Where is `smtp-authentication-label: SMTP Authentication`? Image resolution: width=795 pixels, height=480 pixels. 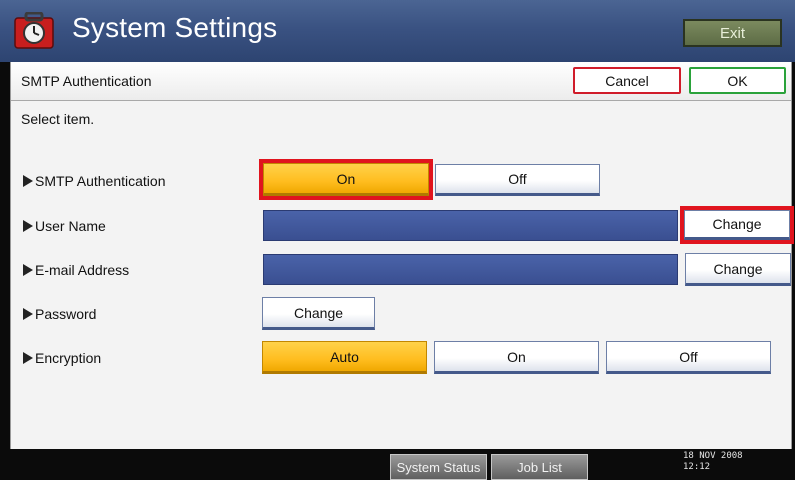 smtp-authentication-label: SMTP Authentication is located at coordinates (94, 181).